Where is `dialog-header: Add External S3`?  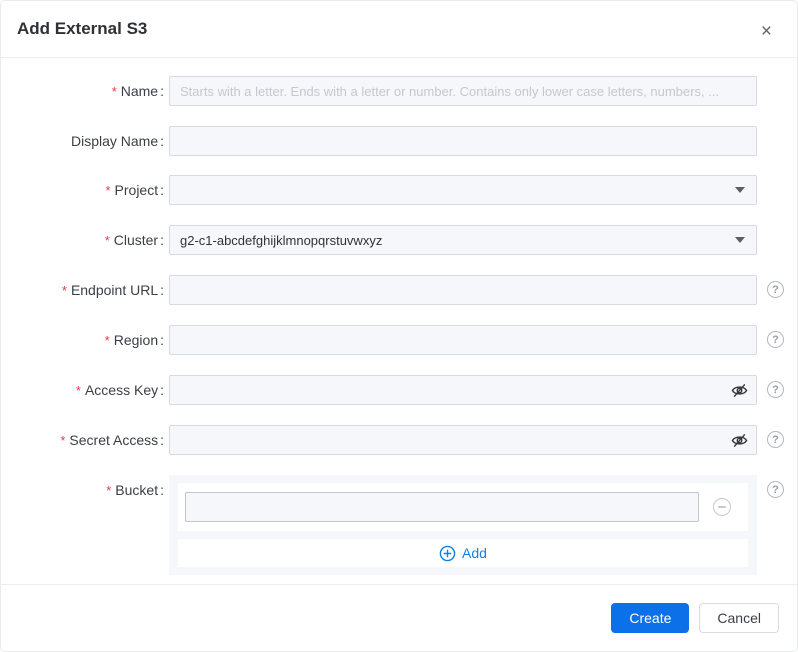
dialog-header: Add External S3 is located at coordinates (399, 29).